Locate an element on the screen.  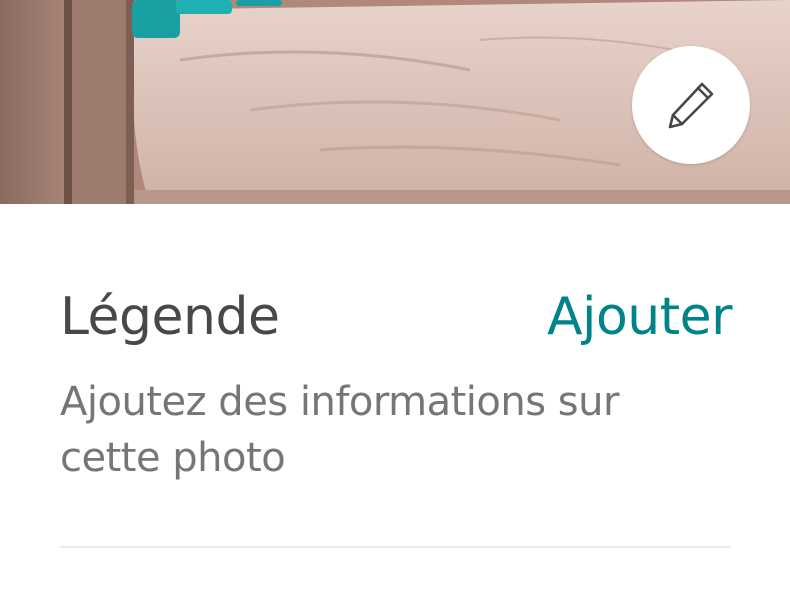
edit-photo-button is located at coordinates (691, 105).